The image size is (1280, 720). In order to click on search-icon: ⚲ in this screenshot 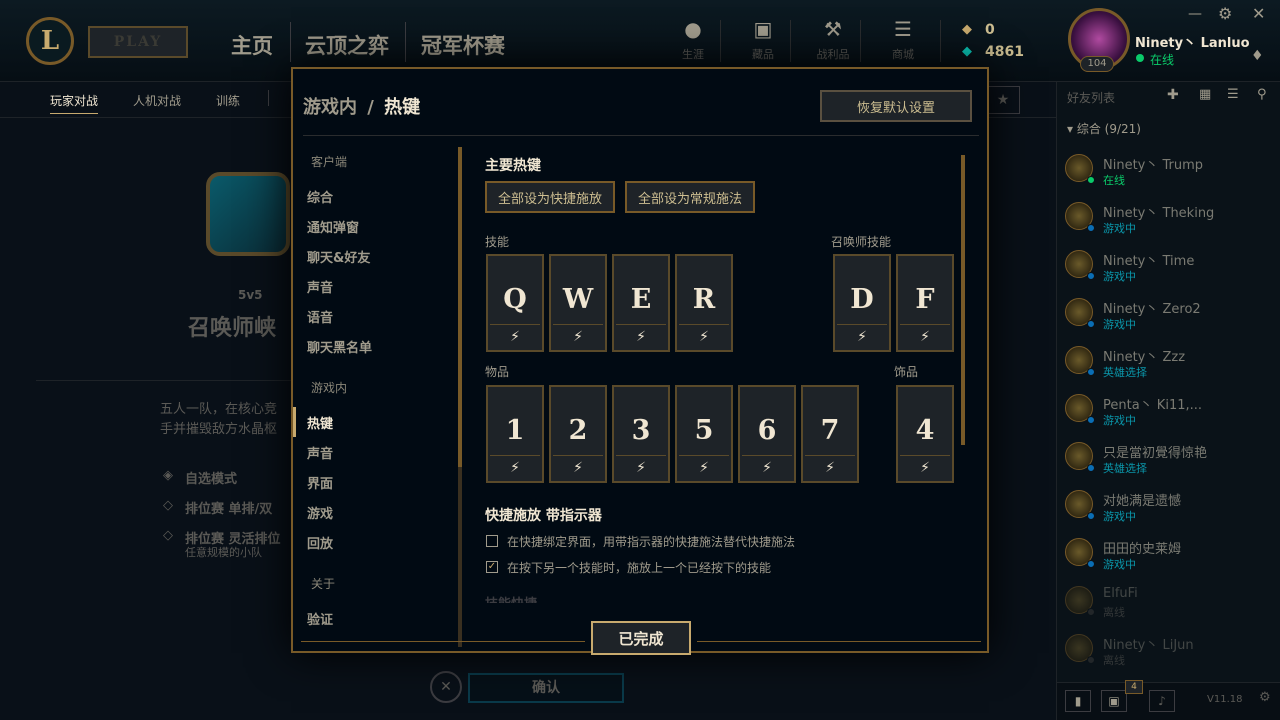, I will do `click(1262, 94)`.